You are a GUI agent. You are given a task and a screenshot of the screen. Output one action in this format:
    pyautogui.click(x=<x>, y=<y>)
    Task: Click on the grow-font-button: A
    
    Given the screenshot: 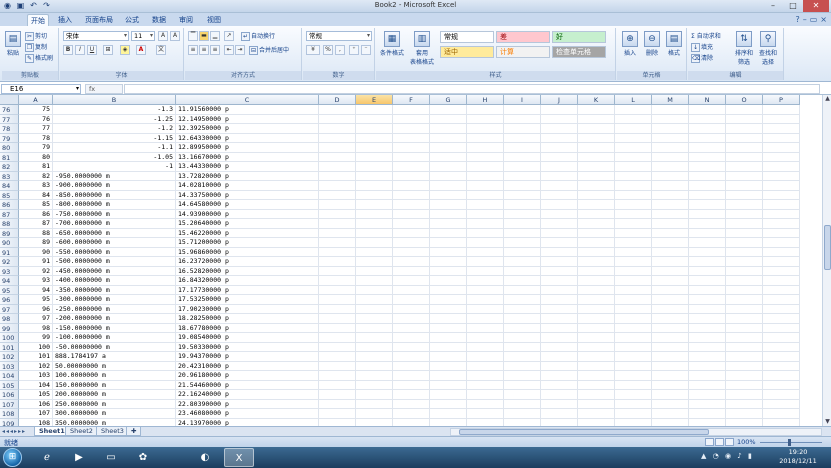 What is the action you would take?
    pyautogui.click(x=163, y=36)
    